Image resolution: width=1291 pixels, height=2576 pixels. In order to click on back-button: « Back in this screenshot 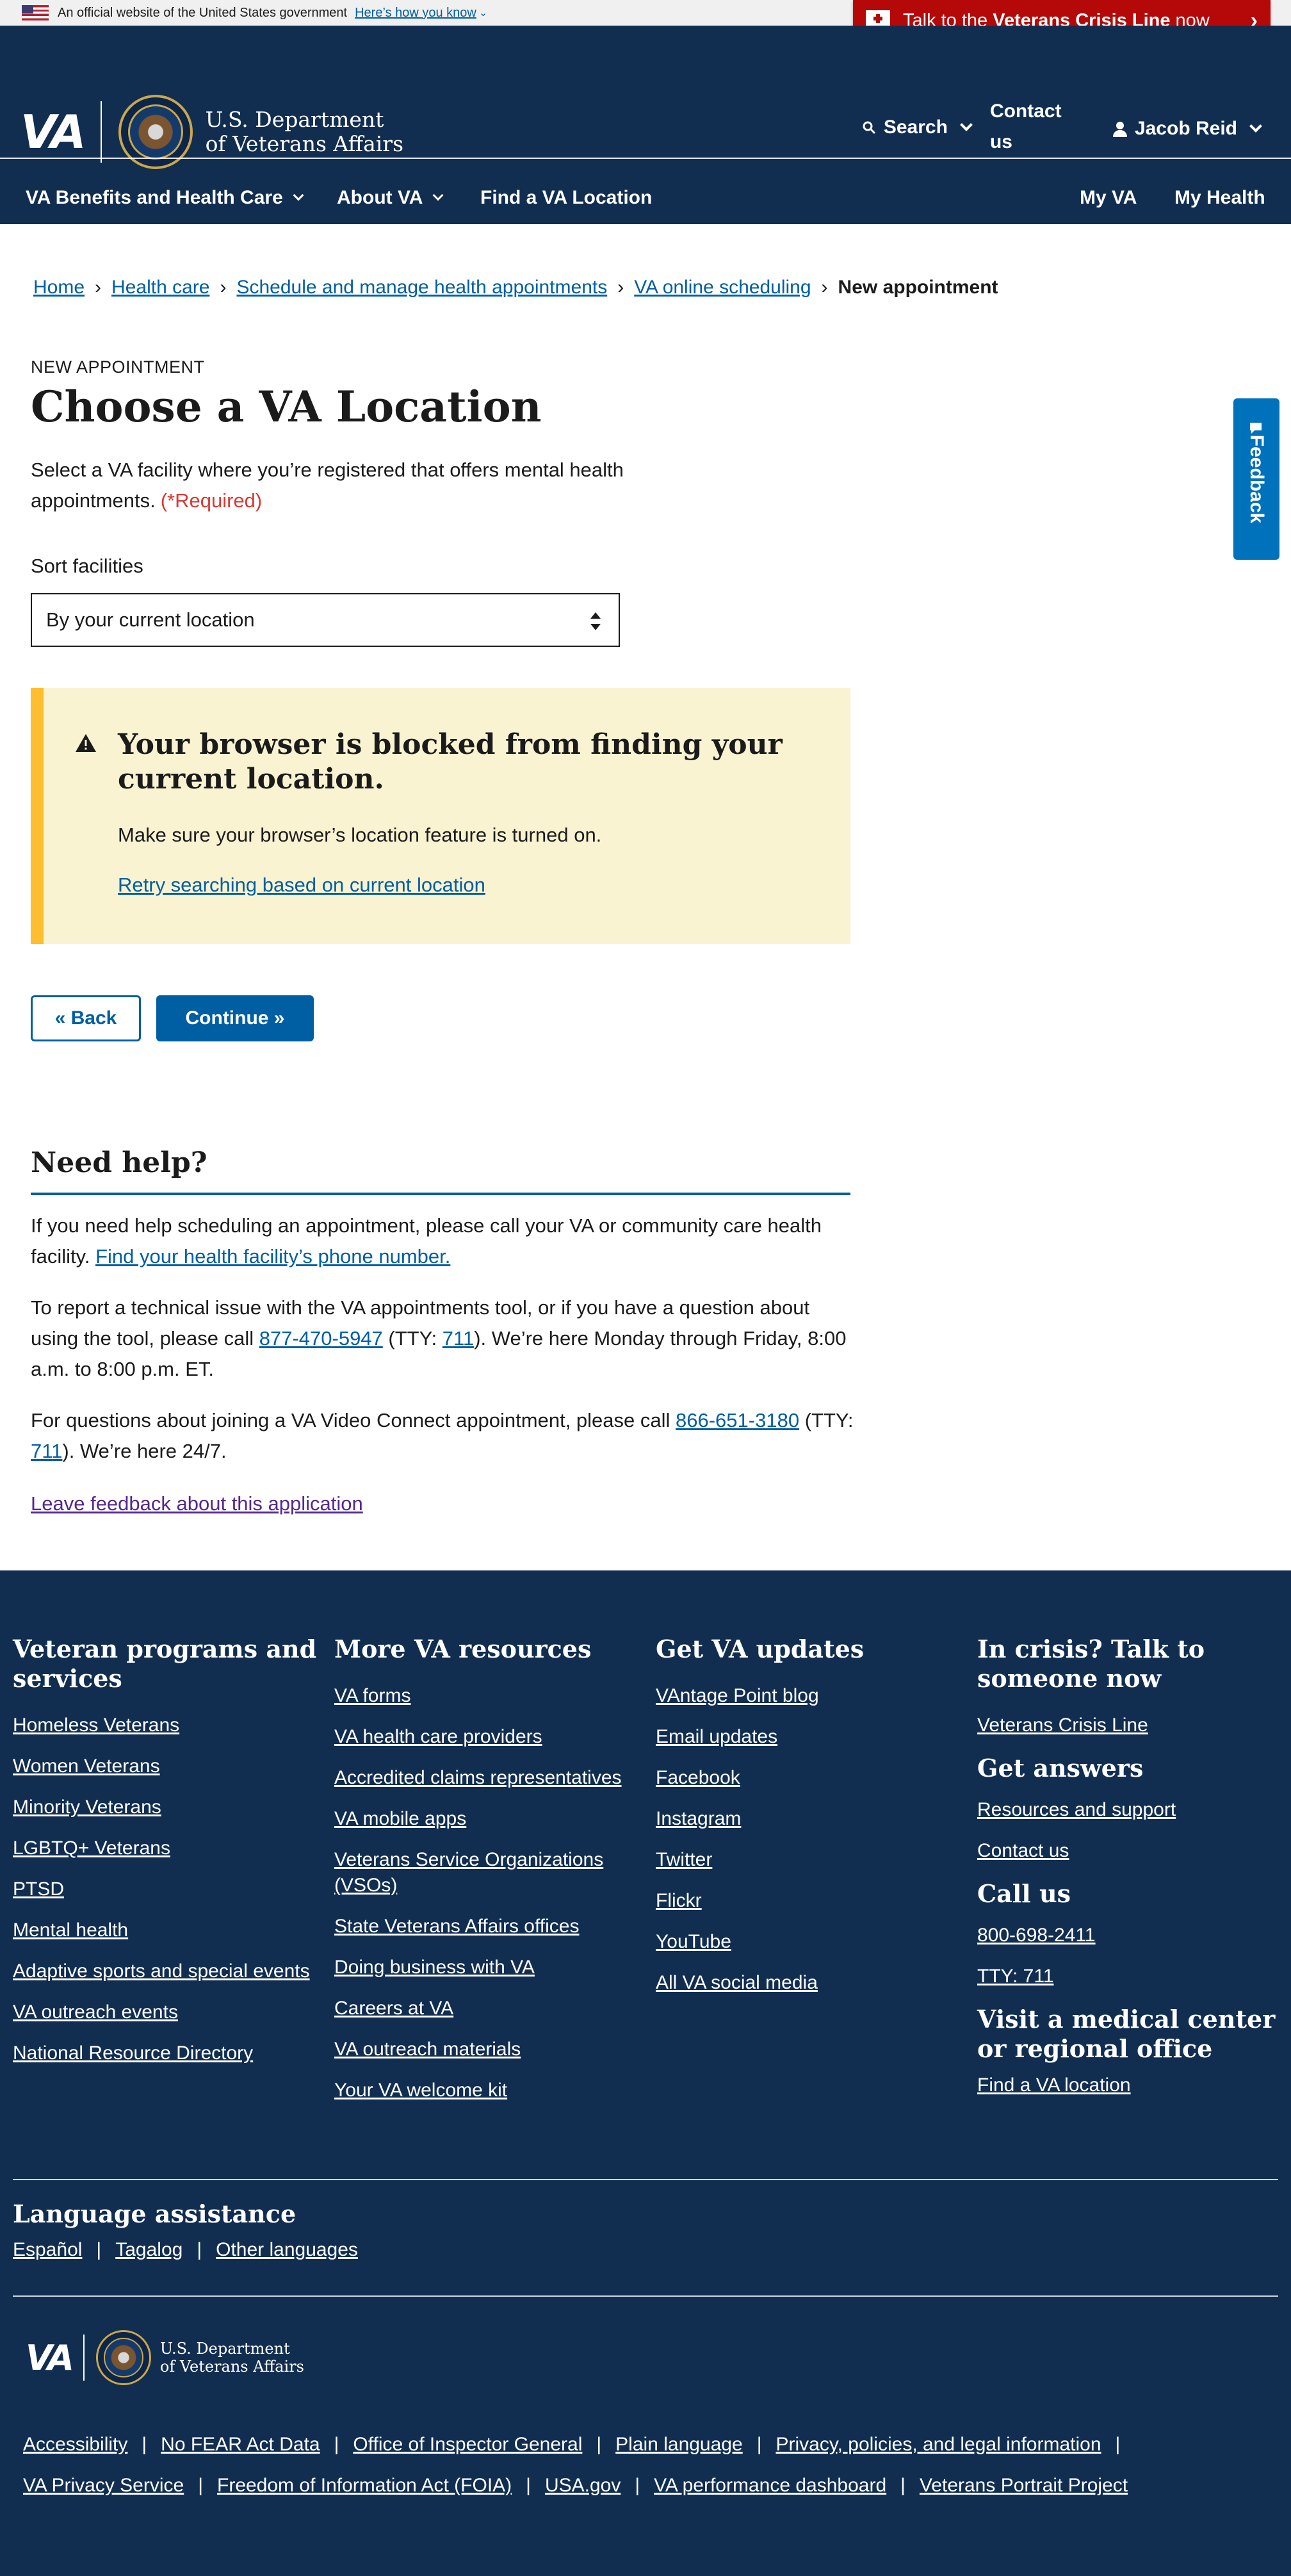, I will do `click(86, 1018)`.